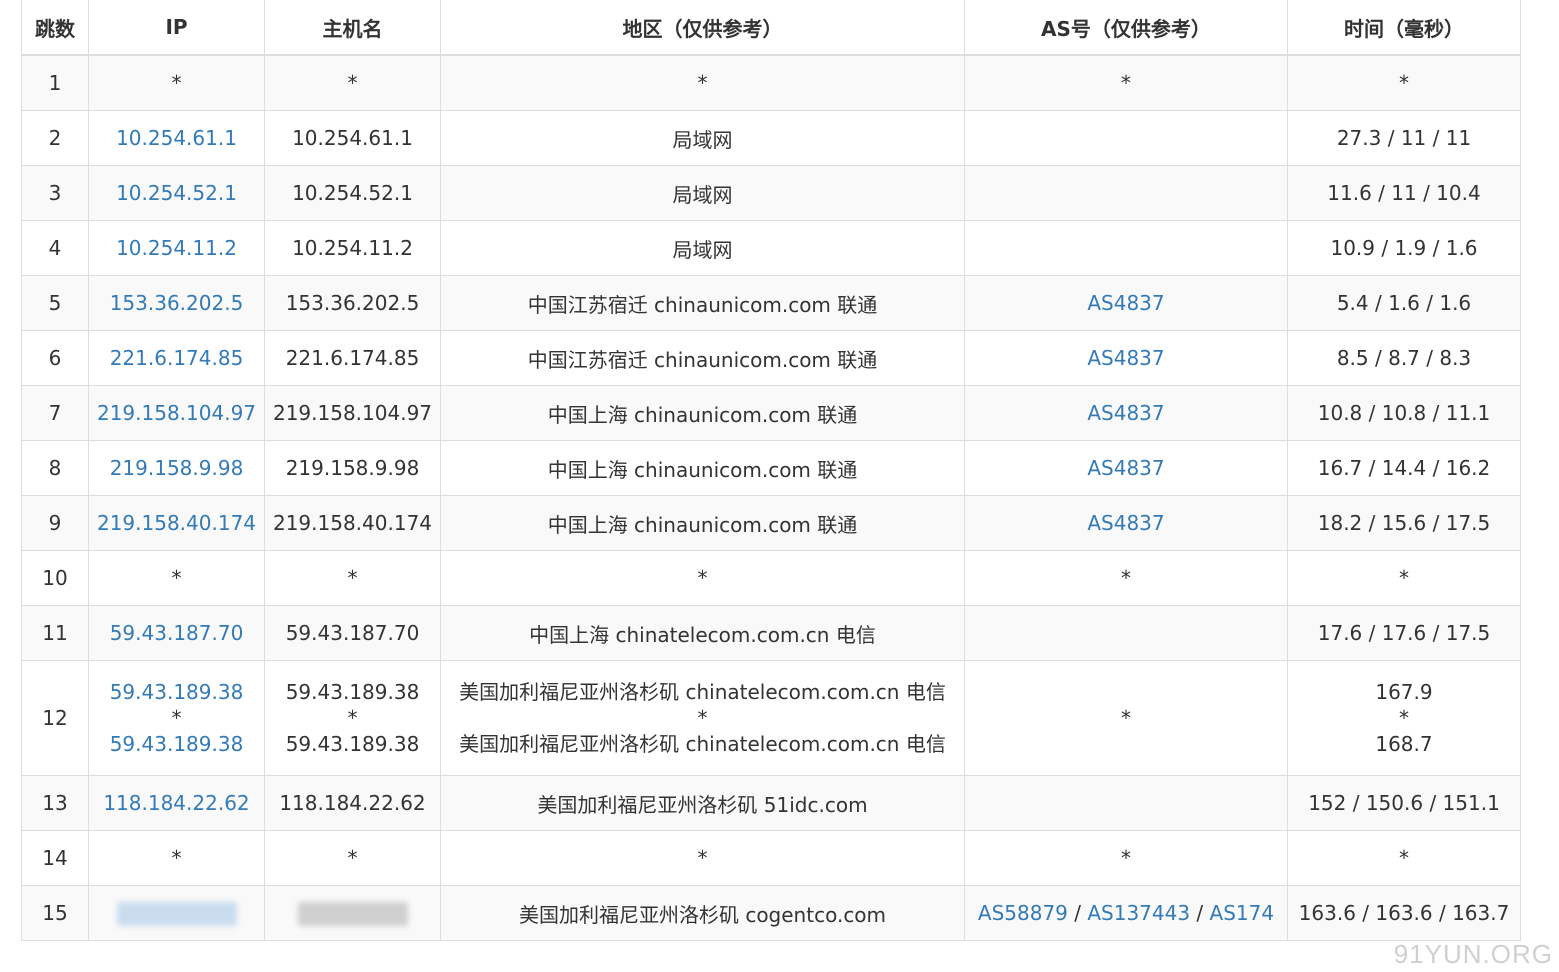 The height and width of the screenshot is (972, 1559). What do you see at coordinates (352, 633) in the screenshot?
I see `hostname-cell: 59.43.187.70` at bounding box center [352, 633].